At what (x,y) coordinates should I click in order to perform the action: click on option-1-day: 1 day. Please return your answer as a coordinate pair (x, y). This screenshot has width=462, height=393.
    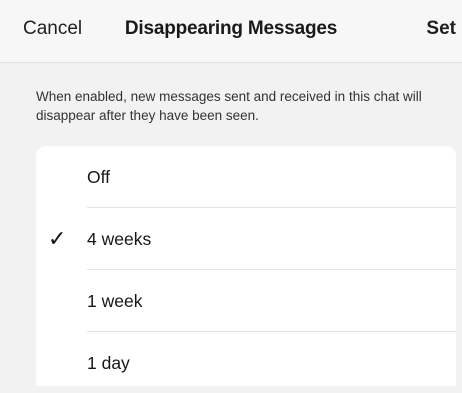
    Looking at the image, I should click on (246, 362).